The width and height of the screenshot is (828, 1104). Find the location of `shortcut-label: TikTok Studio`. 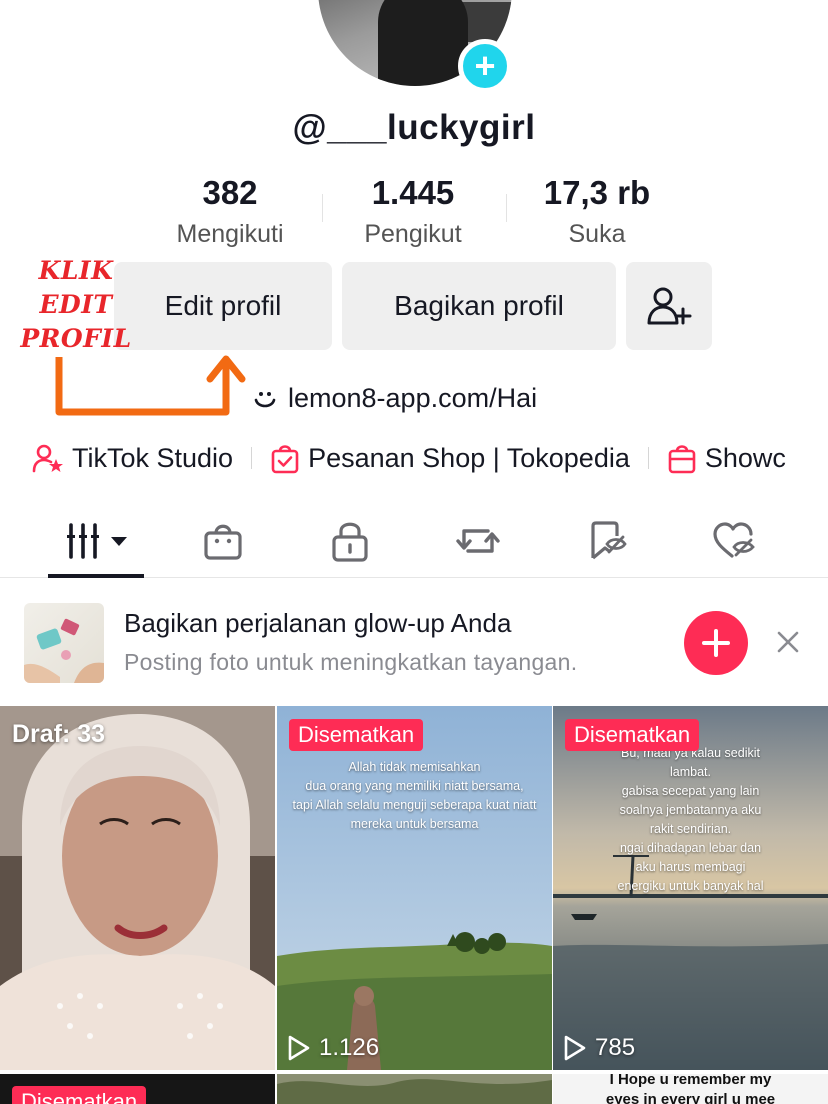

shortcut-label: TikTok Studio is located at coordinates (153, 457).